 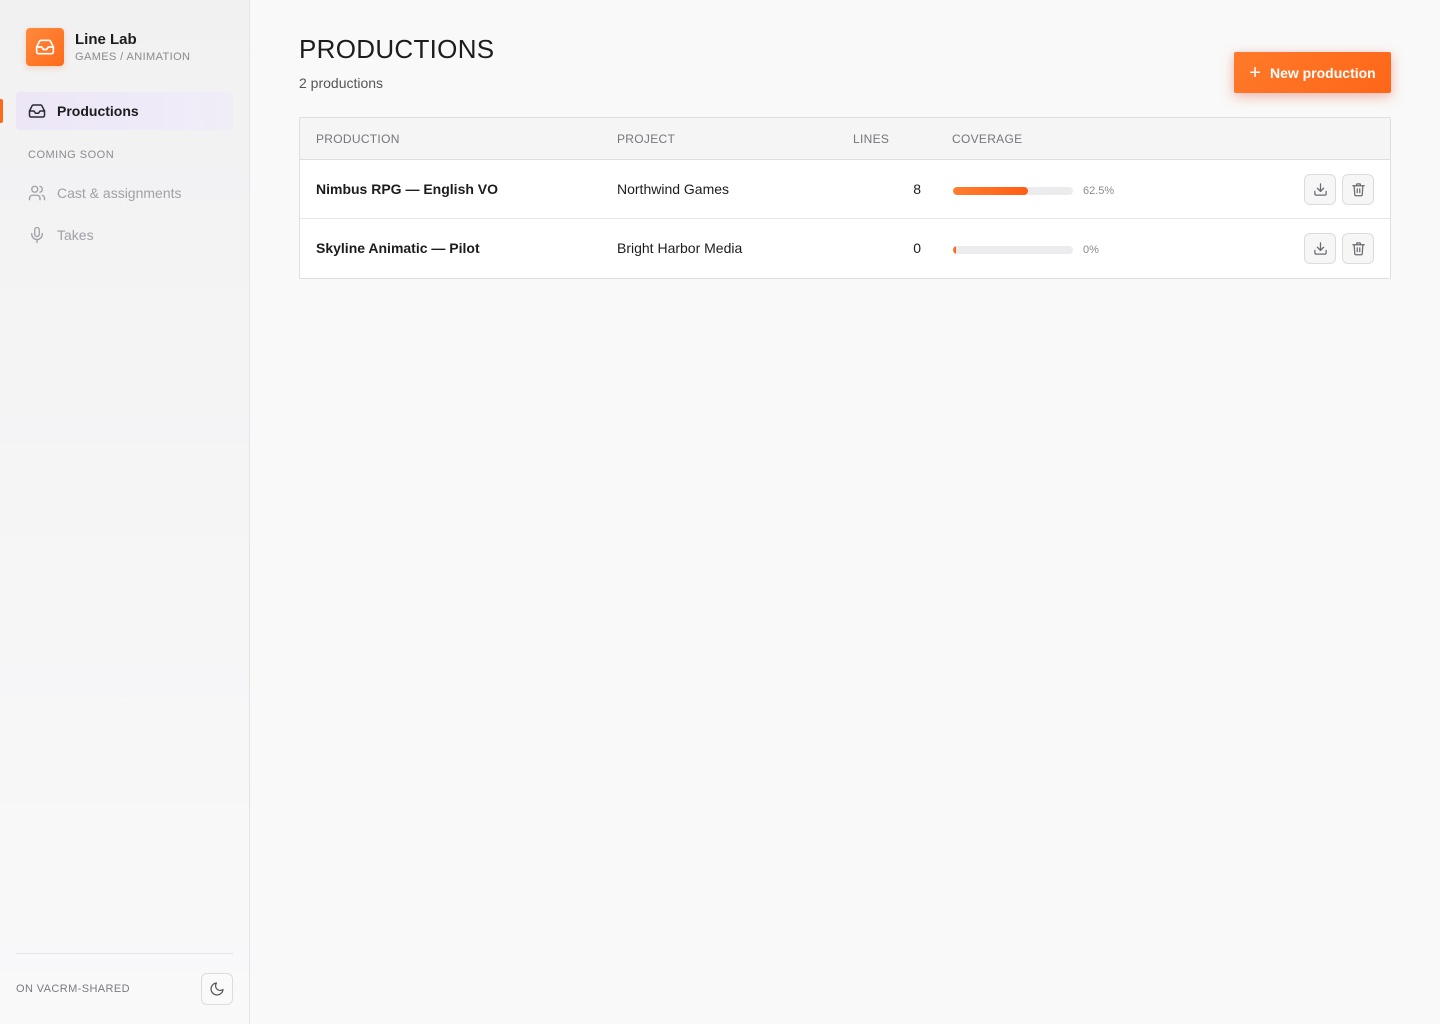 I want to click on sidebar-item-takes: Takes, so click(x=124, y=235).